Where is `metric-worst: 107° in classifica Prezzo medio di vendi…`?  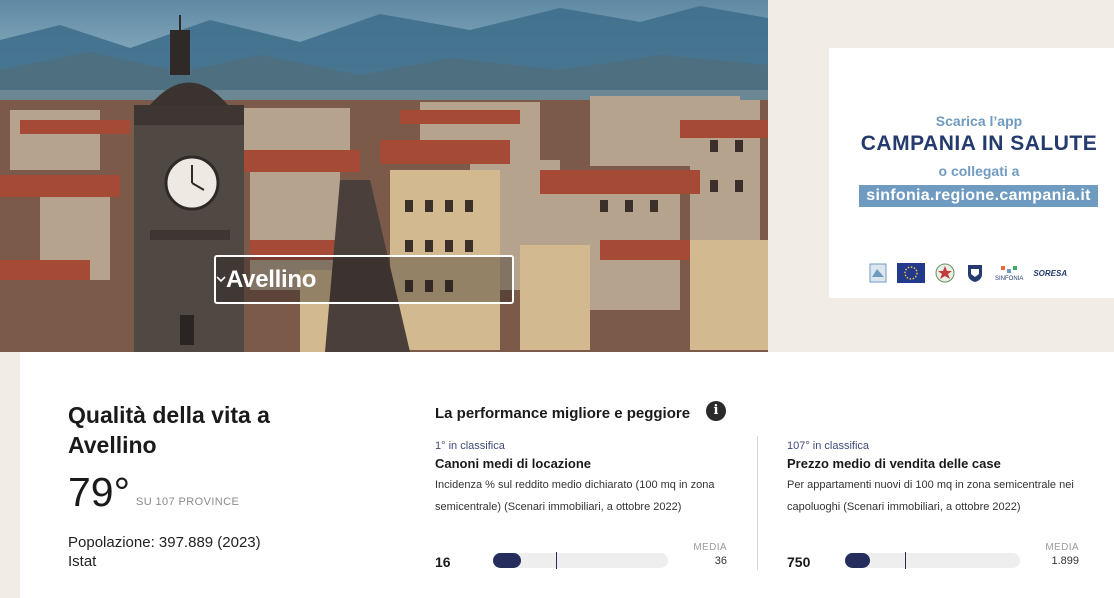 metric-worst: 107° in classifica Prezzo medio di vendi… is located at coordinates (933, 505).